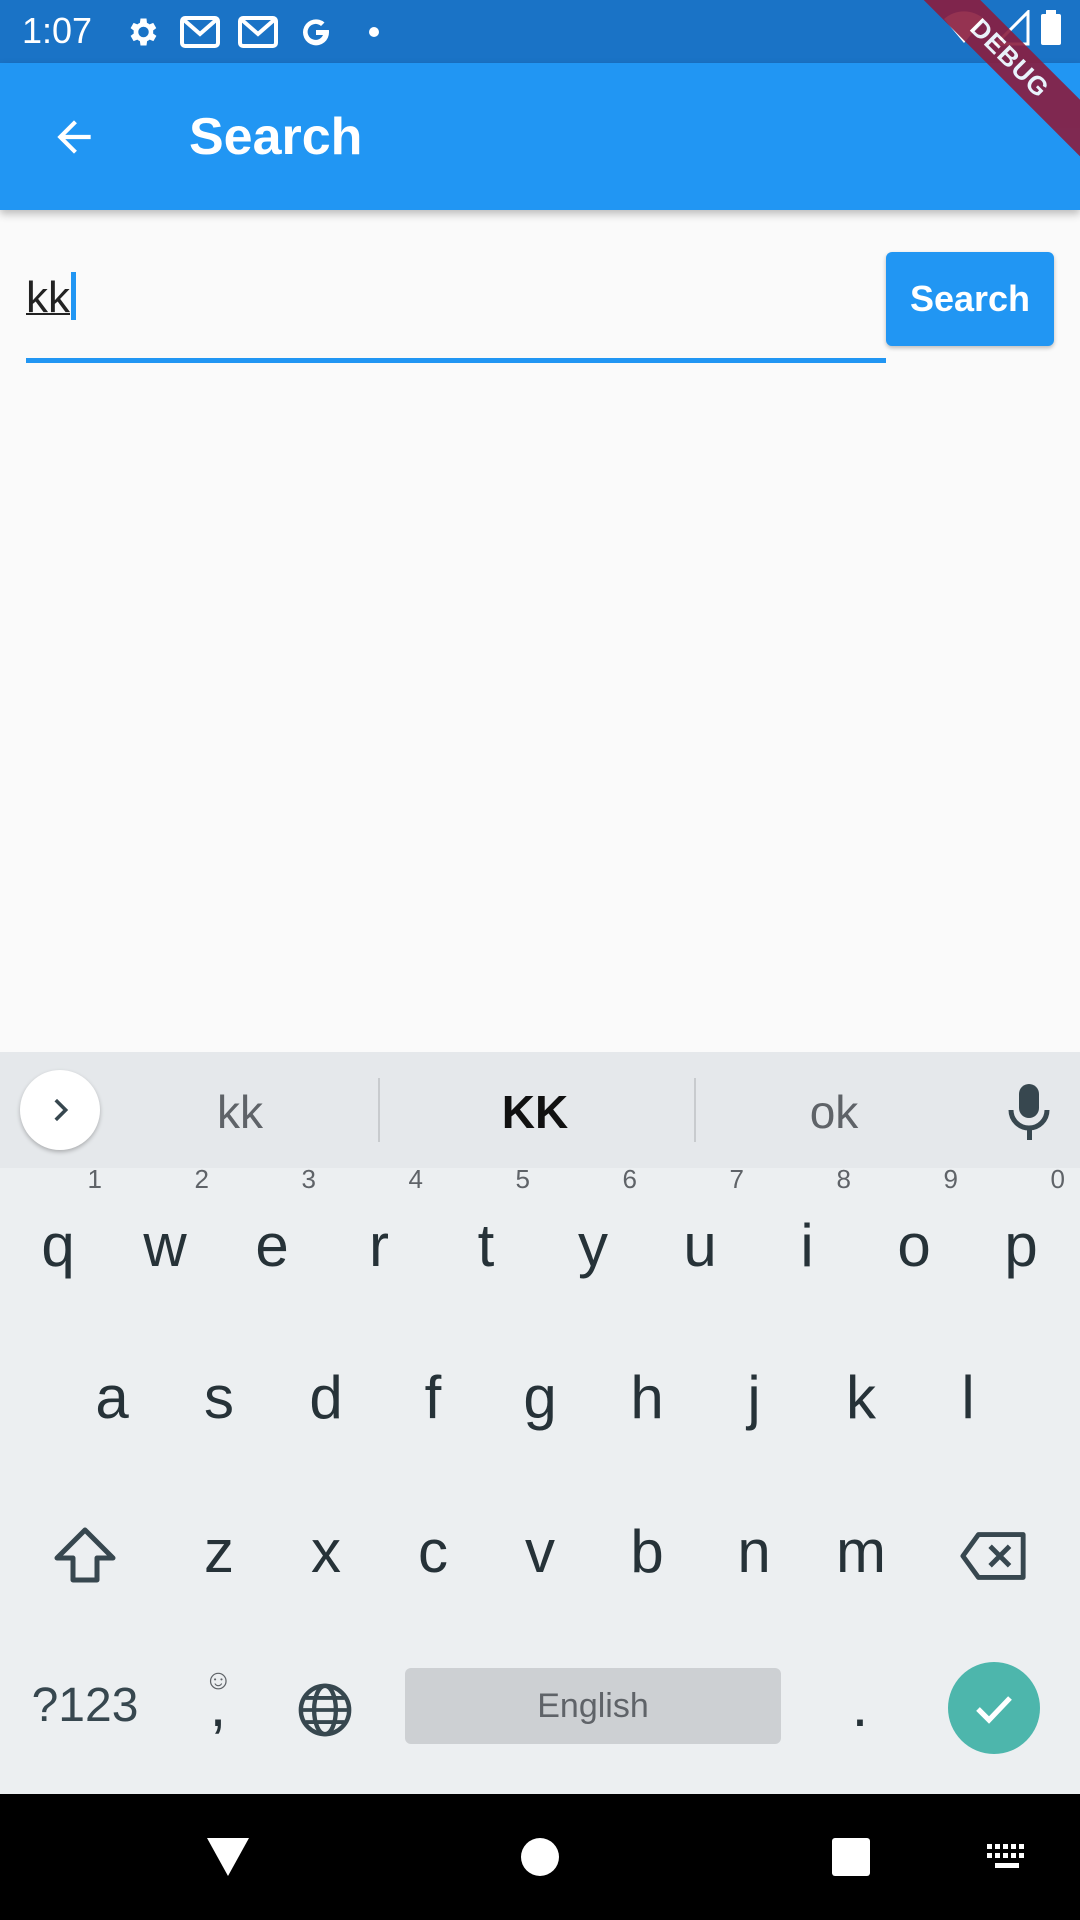 The height and width of the screenshot is (1920, 1080). What do you see at coordinates (1057, 1179) in the screenshot?
I see `key-hint: 0` at bounding box center [1057, 1179].